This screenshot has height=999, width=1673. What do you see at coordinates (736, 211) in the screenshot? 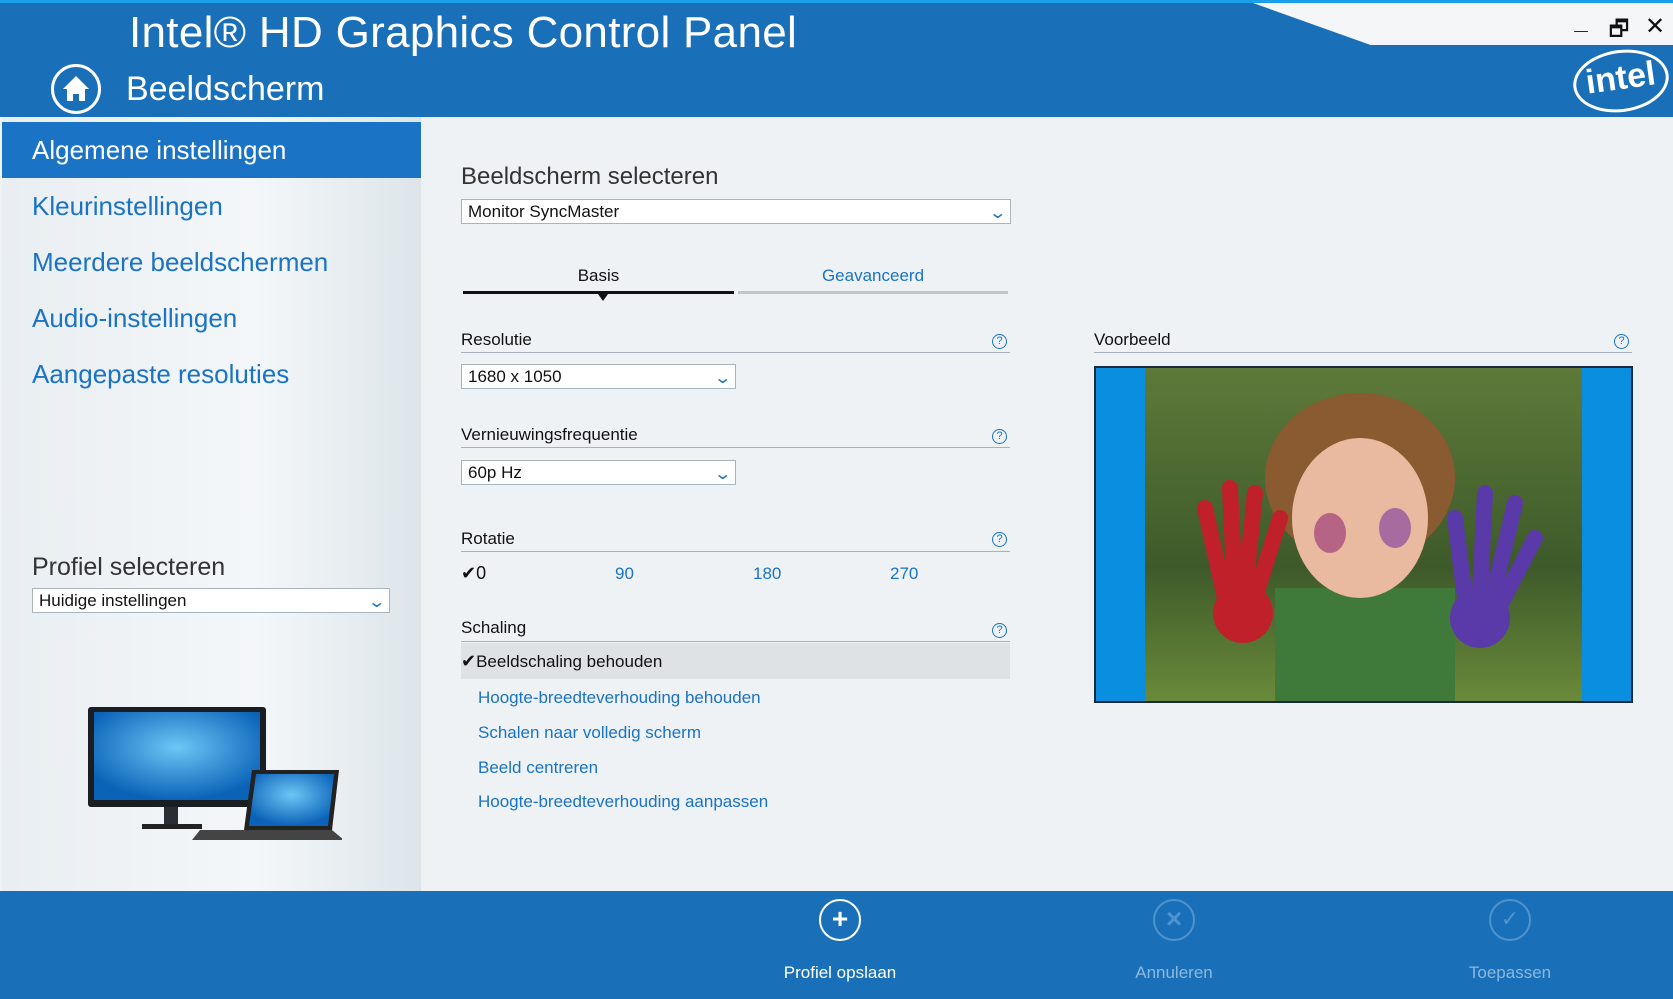
I see `display-dropdown: Monitor SyncMaster ⌄` at bounding box center [736, 211].